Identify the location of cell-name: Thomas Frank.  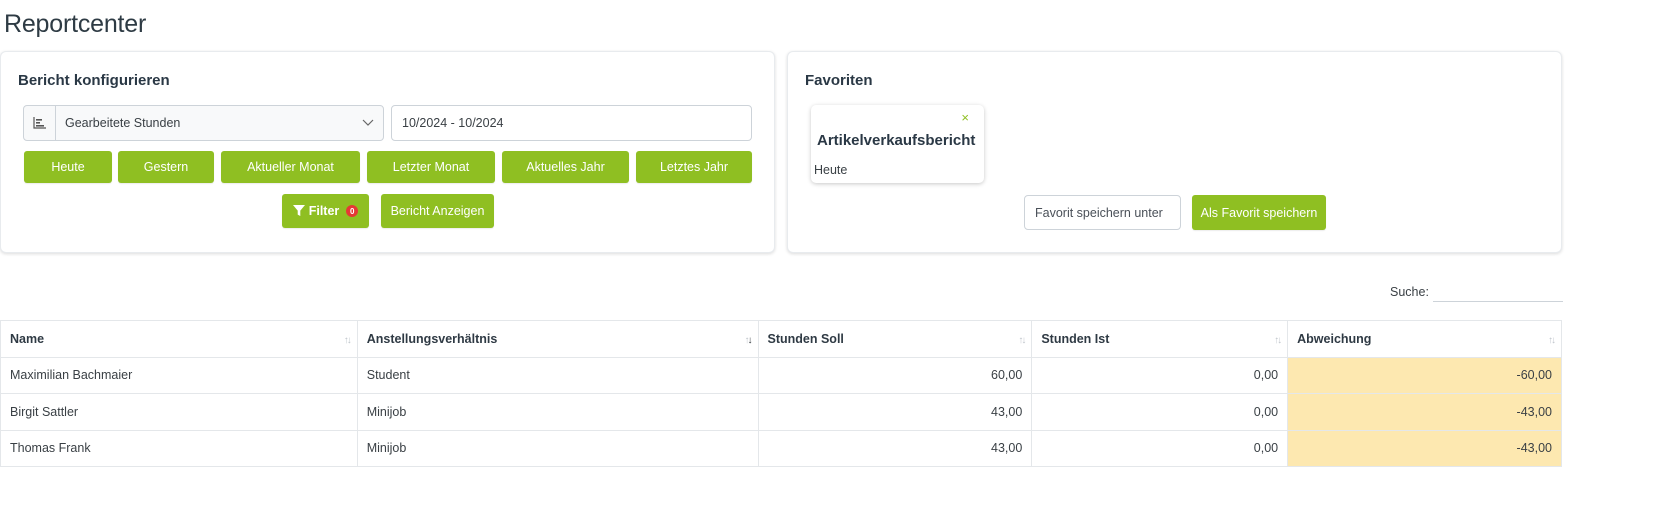
(179, 448).